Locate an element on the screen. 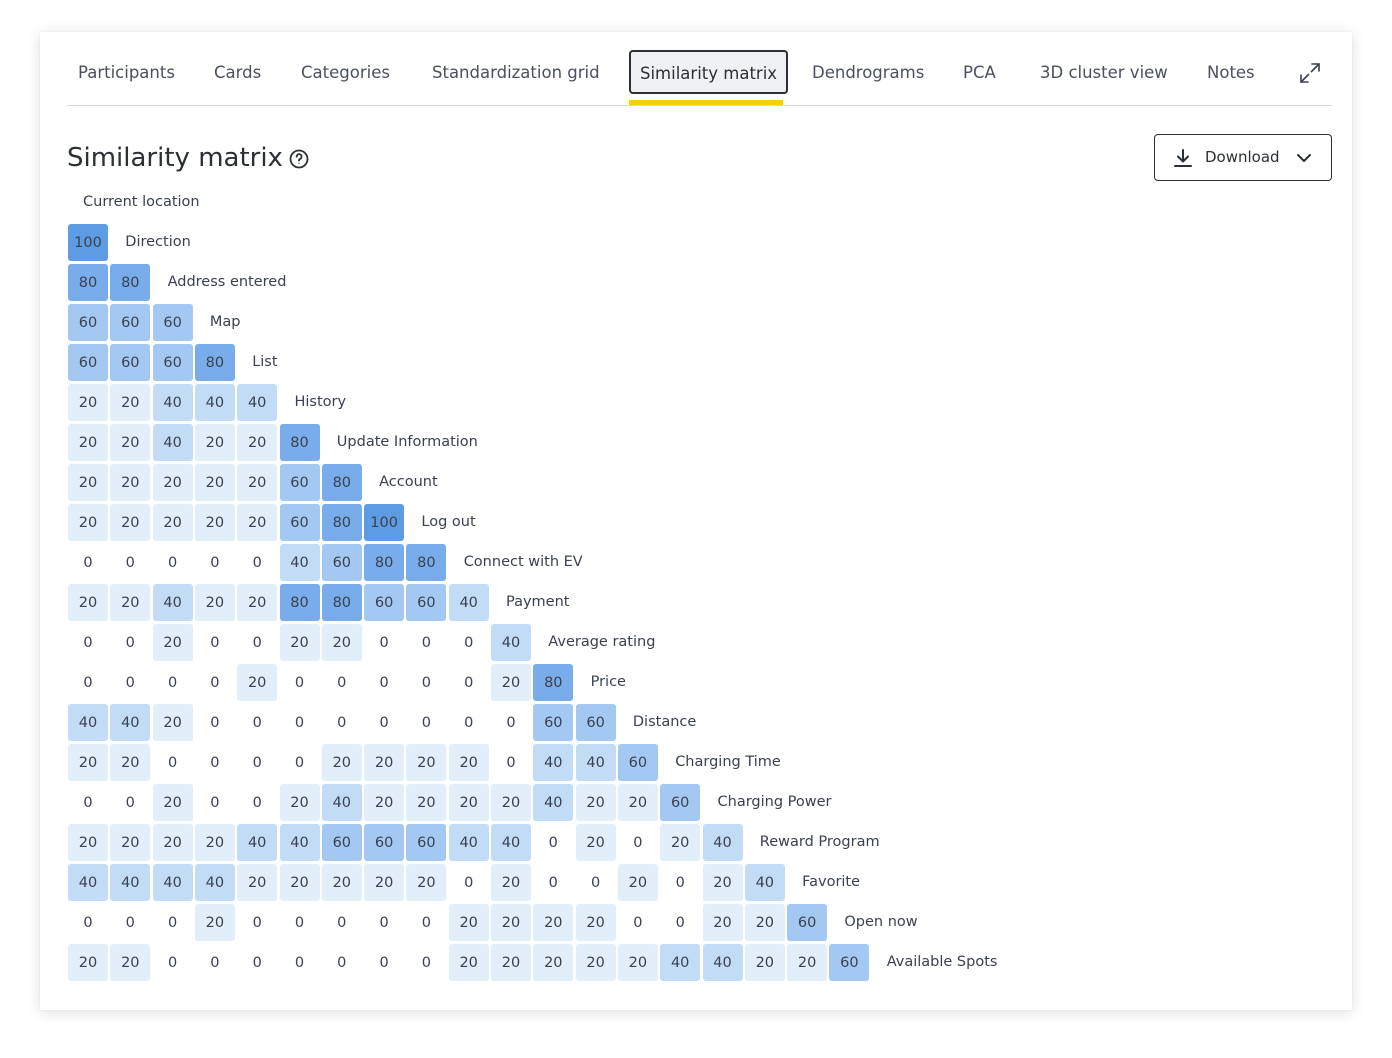 The height and width of the screenshot is (1058, 1392). matrix-row-label: Reward Program is located at coordinates (819, 842).